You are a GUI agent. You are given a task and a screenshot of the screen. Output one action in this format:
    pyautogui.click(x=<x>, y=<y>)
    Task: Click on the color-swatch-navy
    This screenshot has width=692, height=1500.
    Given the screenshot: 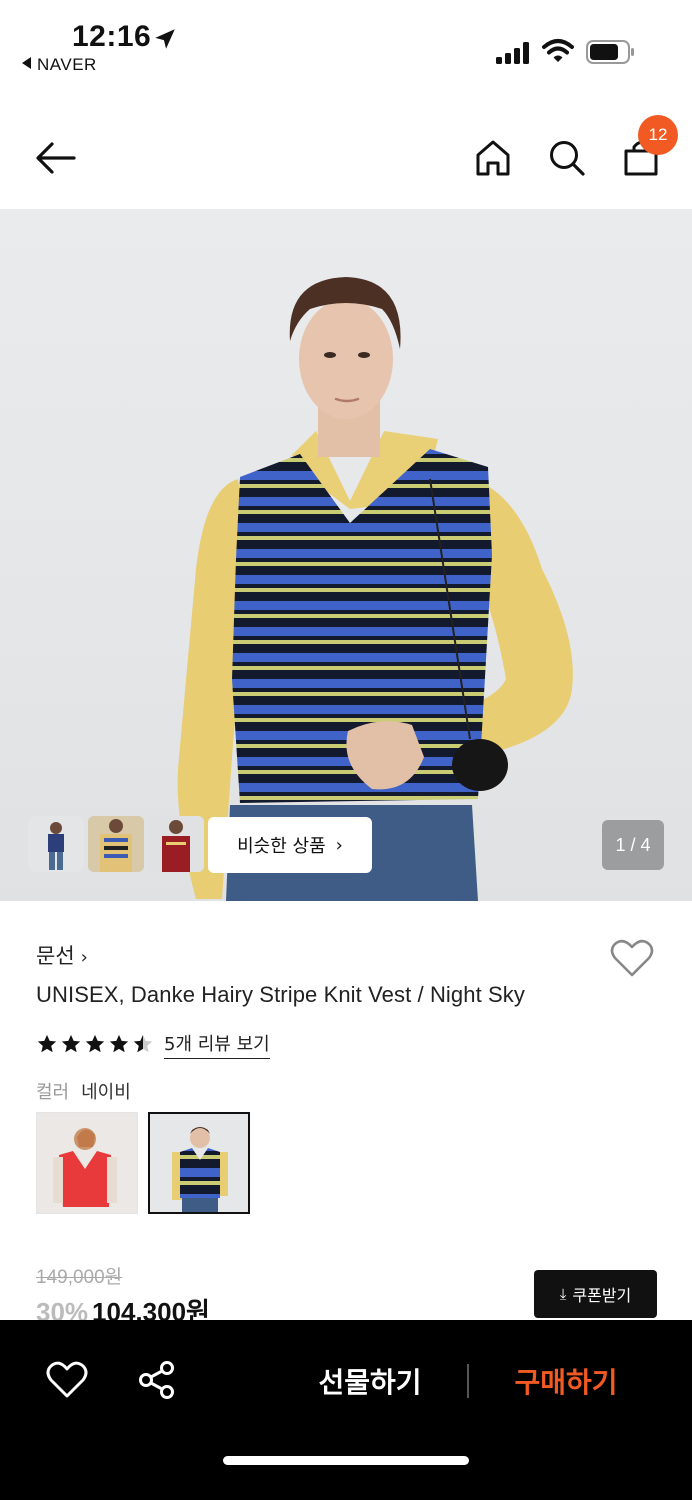 What is the action you would take?
    pyautogui.click(x=199, y=1163)
    